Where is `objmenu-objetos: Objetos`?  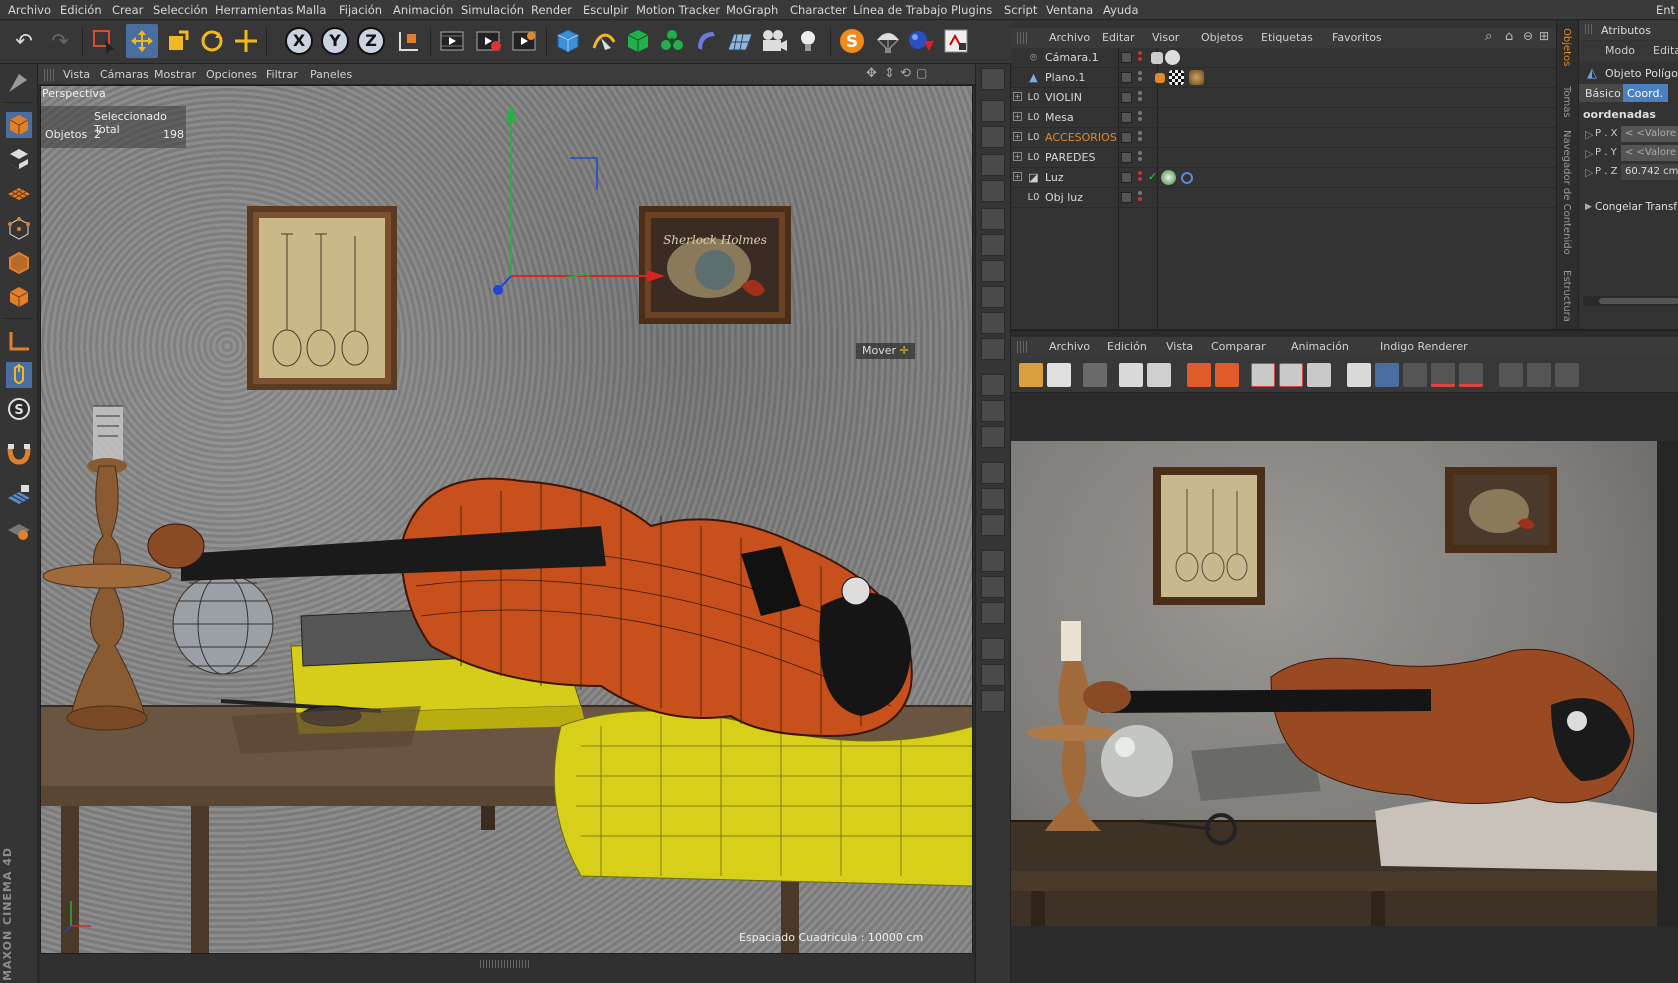 objmenu-objetos: Objetos is located at coordinates (1222, 37).